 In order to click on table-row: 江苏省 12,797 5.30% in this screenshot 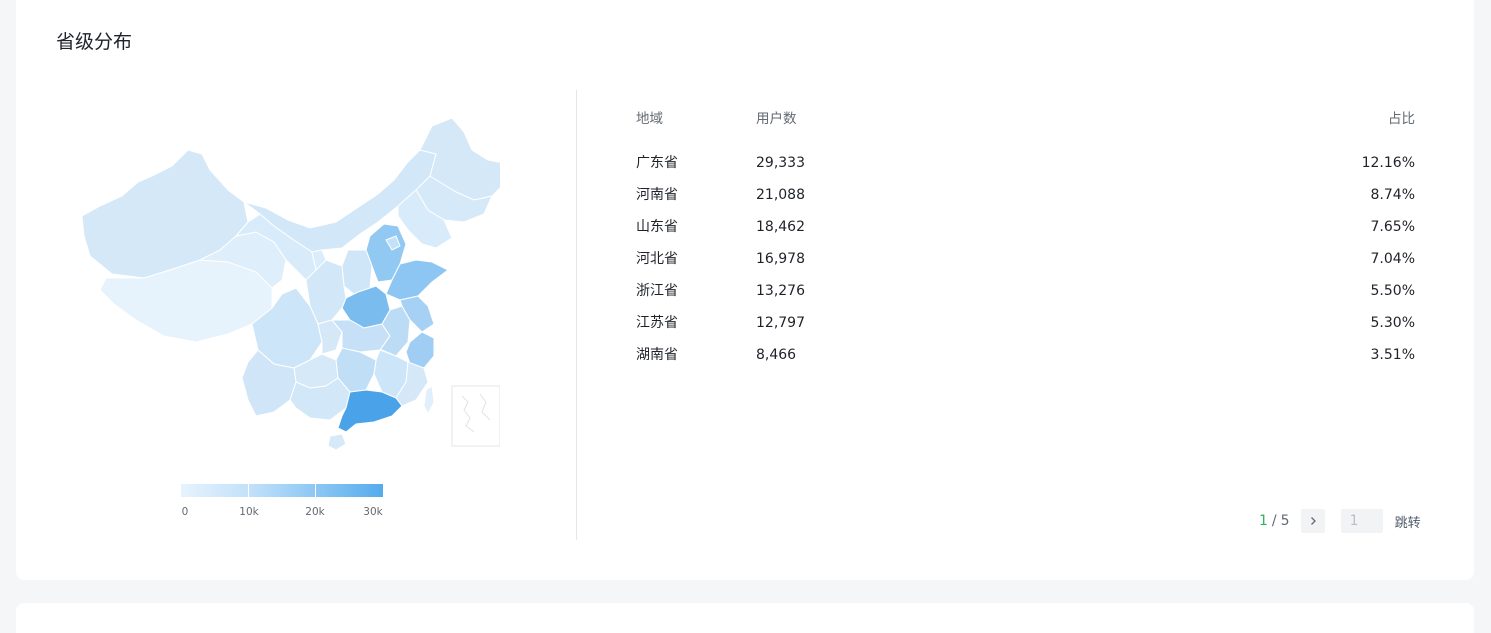, I will do `click(1025, 328)`.